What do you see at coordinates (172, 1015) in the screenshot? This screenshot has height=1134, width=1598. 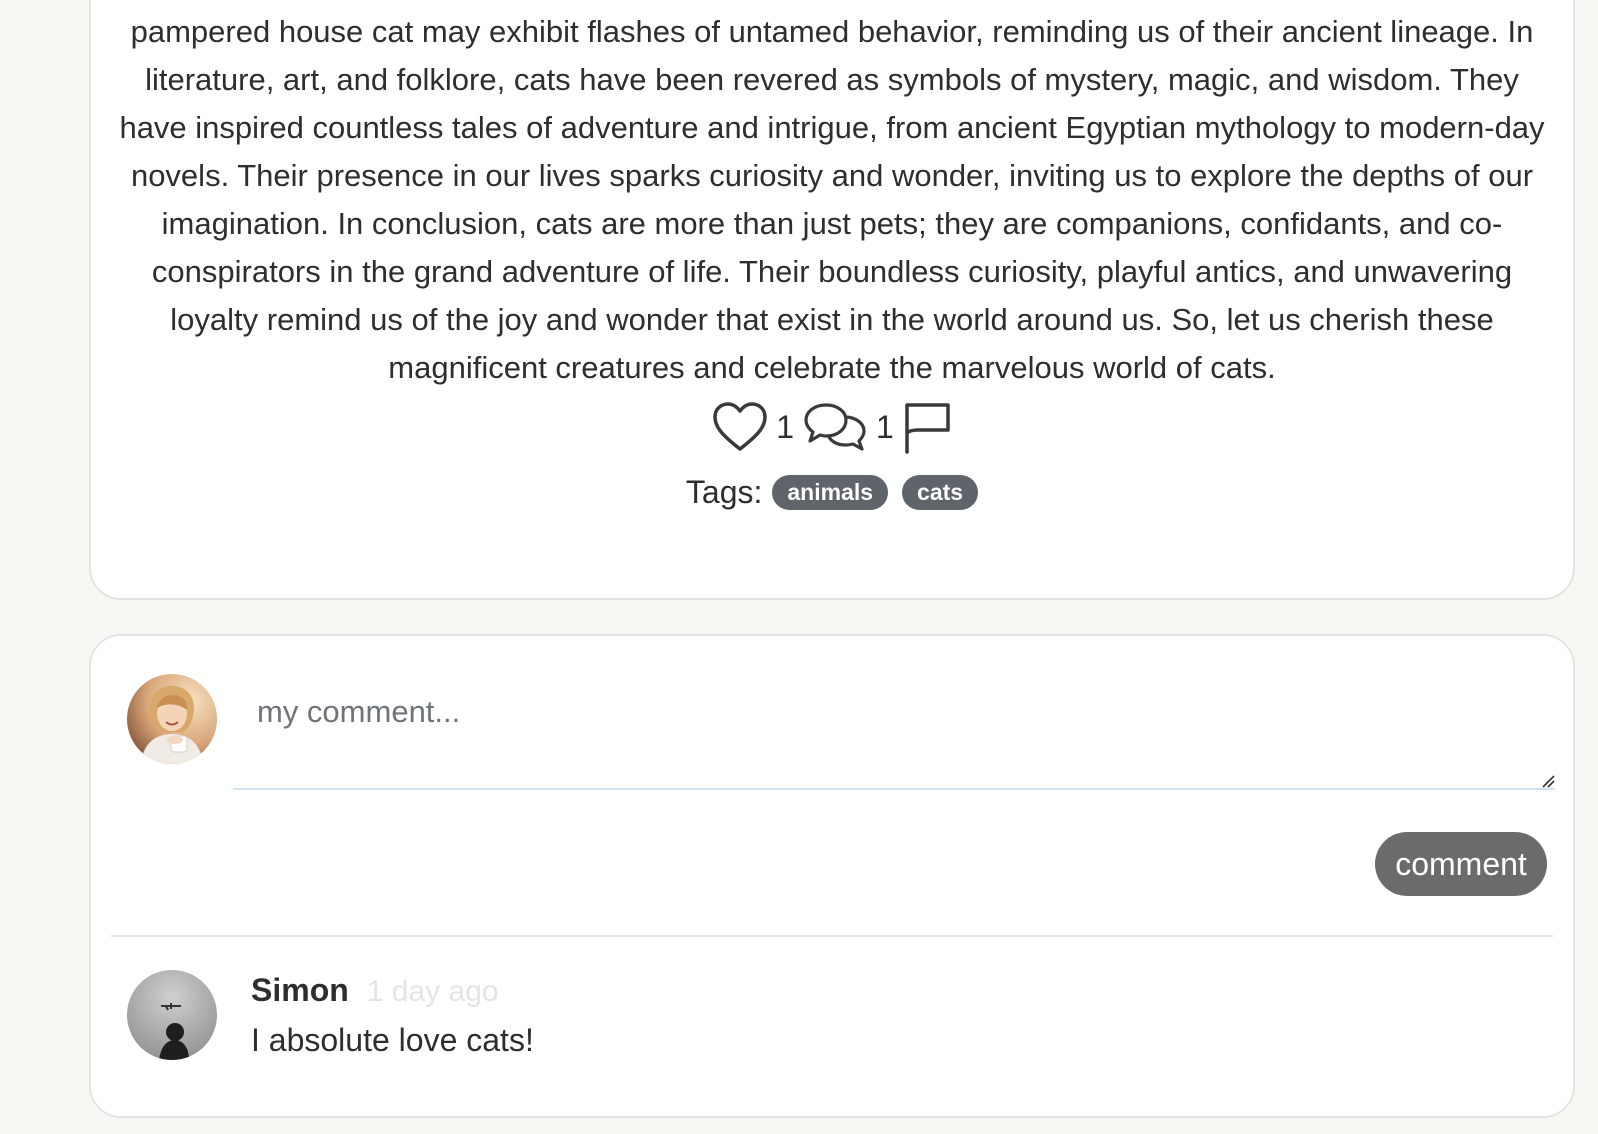 I see `commenter-avatar` at bounding box center [172, 1015].